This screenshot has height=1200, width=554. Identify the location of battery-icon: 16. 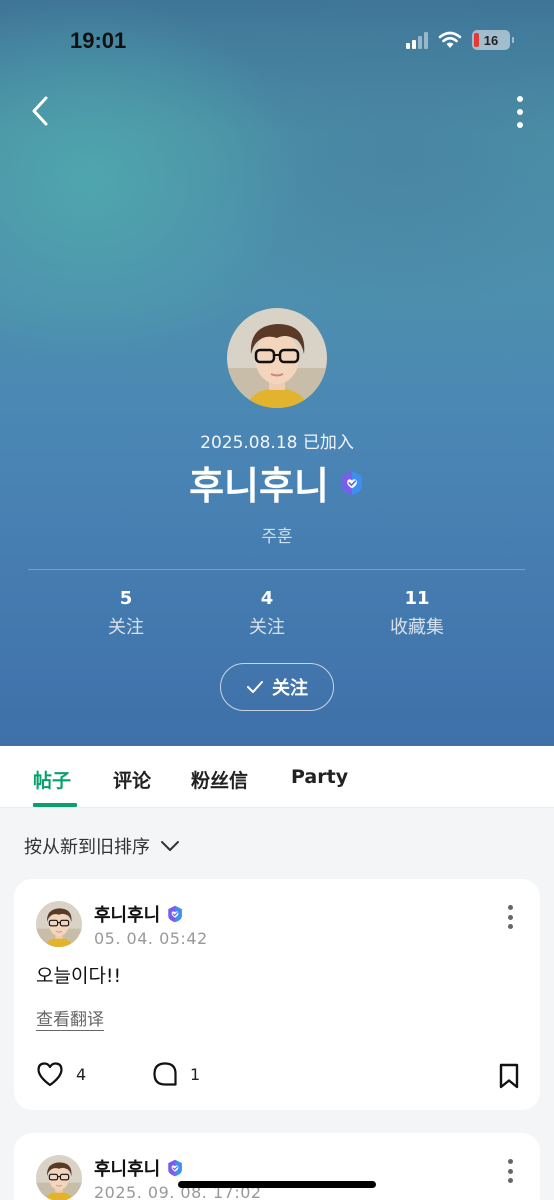
(493, 40).